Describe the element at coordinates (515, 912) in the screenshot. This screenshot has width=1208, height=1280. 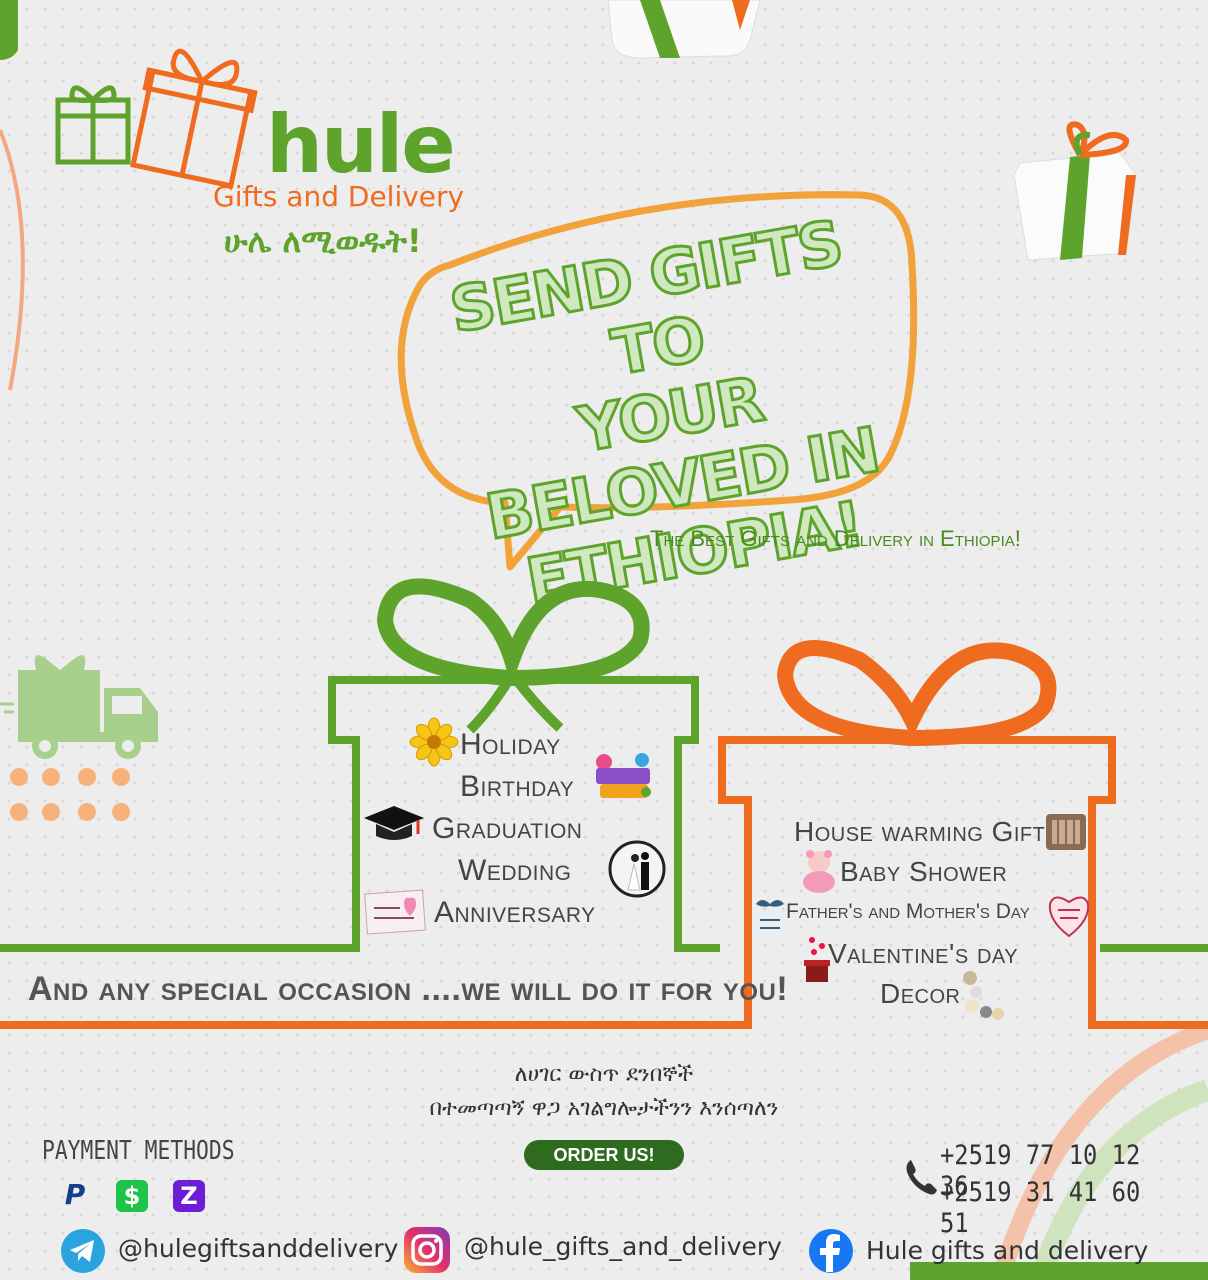
I see `occasion-anniversary: Anniversary` at that location.